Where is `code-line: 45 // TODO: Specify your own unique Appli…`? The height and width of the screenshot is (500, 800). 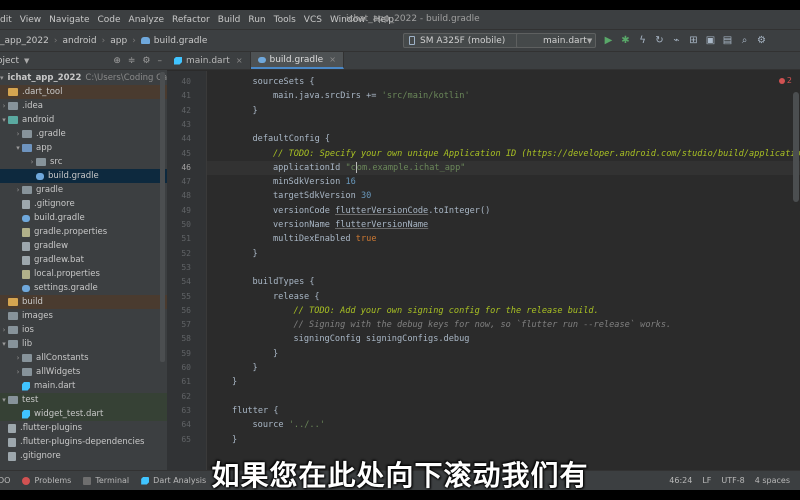 code-line: 45 // TODO: Specify your own unique Appli… is located at coordinates (490, 154).